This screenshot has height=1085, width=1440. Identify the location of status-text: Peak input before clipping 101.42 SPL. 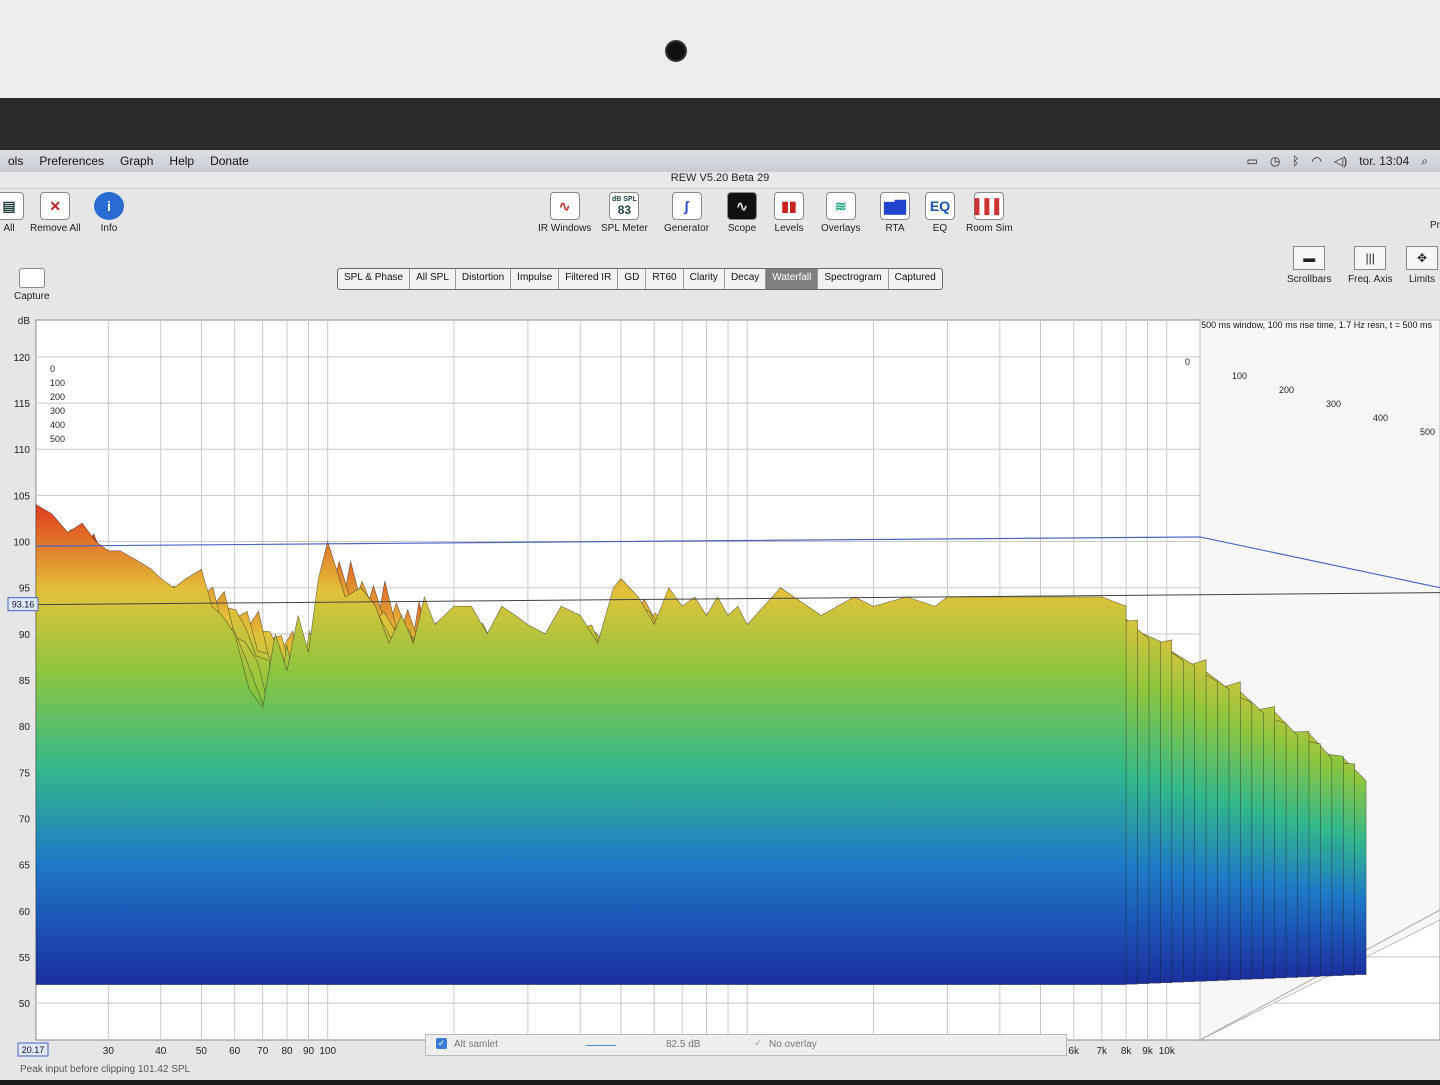
(105, 1069).